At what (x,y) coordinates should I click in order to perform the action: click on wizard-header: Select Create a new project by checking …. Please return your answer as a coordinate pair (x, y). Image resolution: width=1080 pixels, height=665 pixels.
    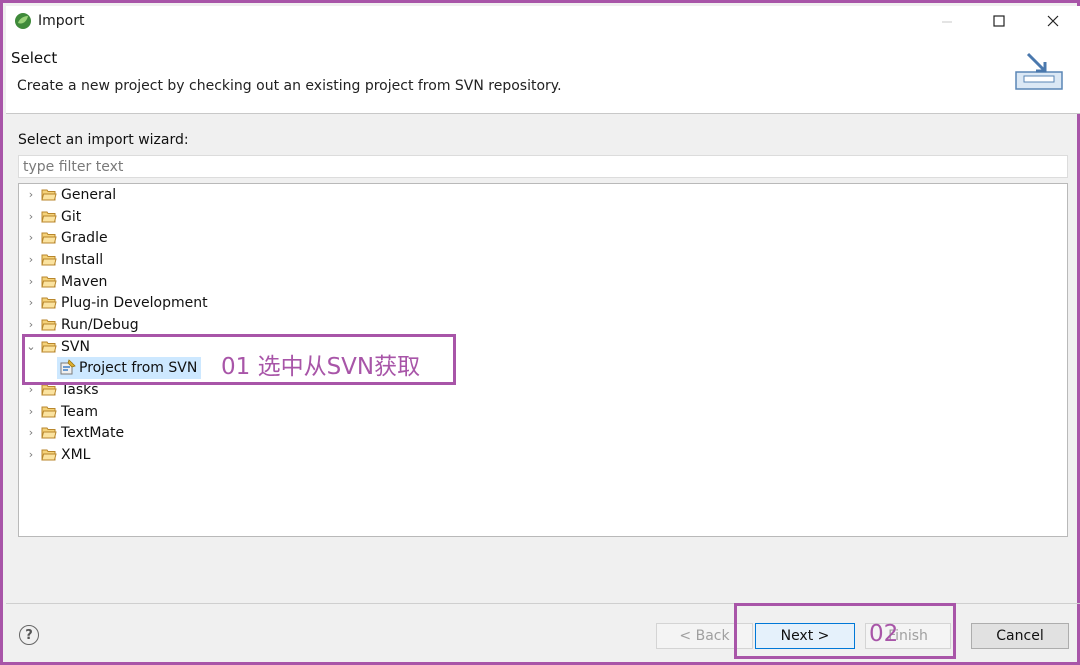
    Looking at the image, I should click on (543, 75).